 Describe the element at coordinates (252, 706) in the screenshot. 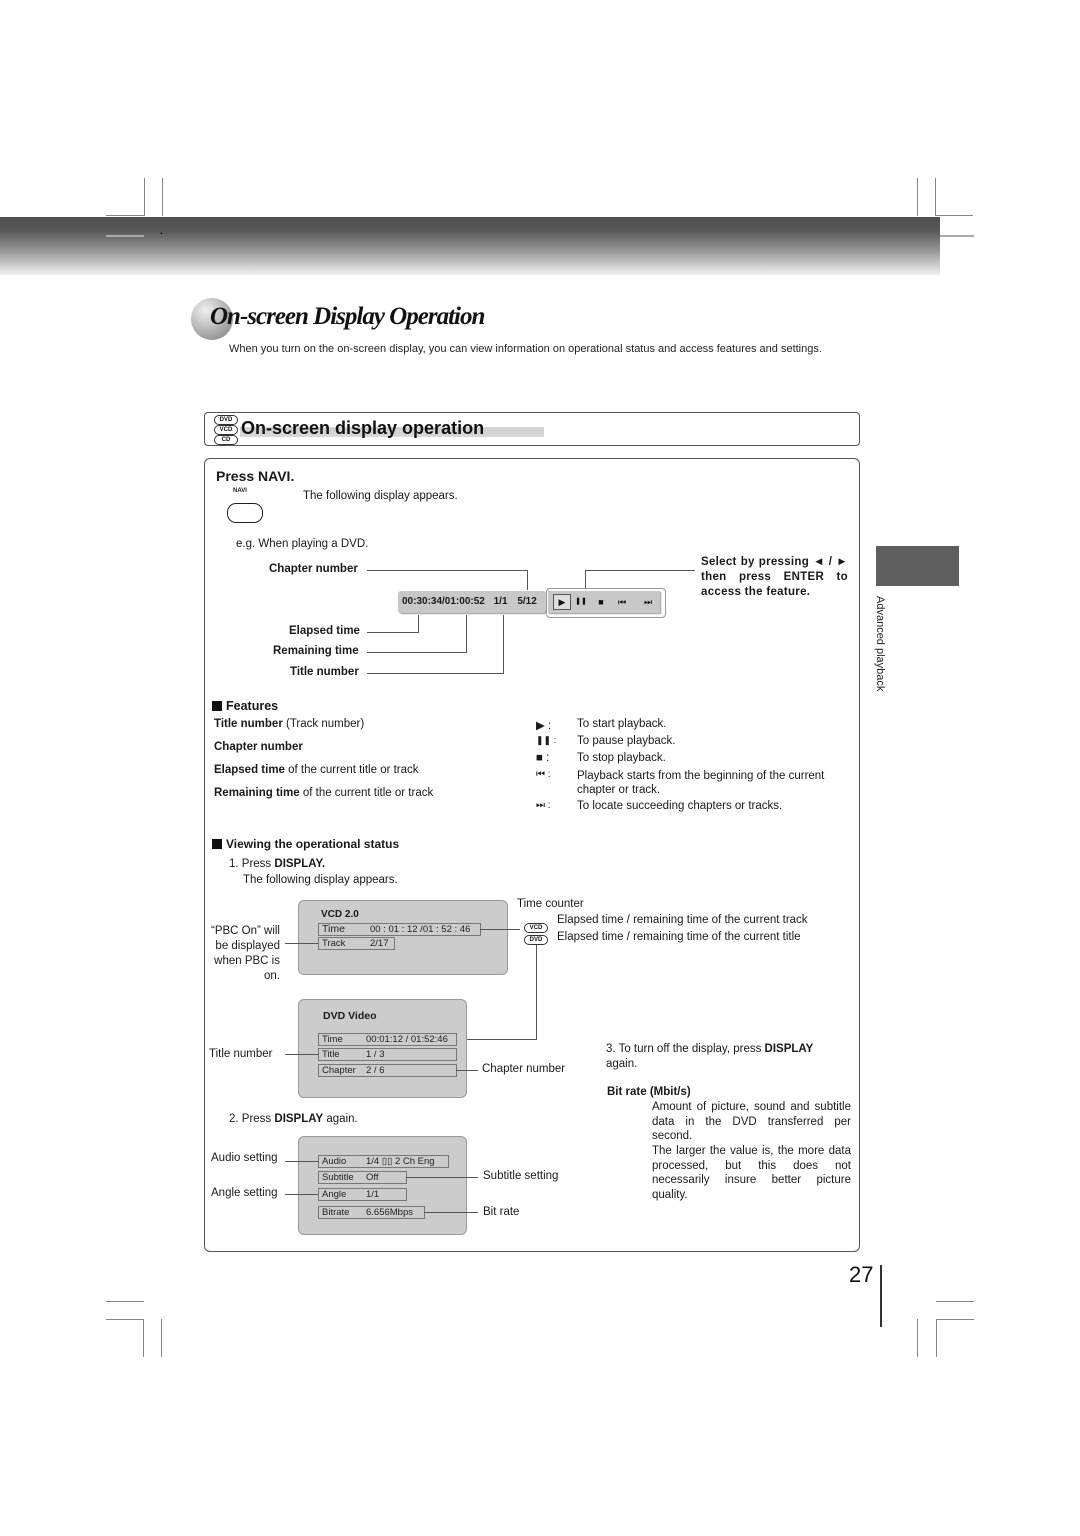

I see `heading-text: Features` at that location.